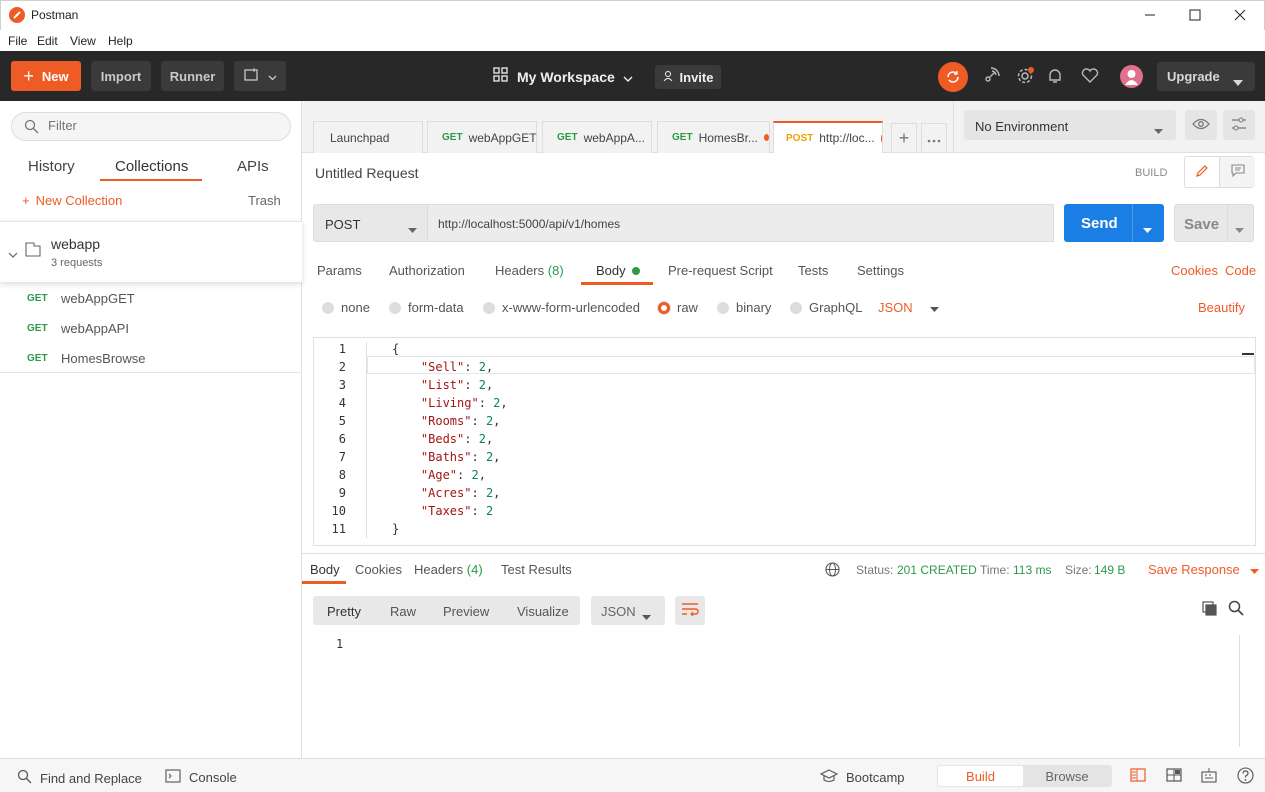 The image size is (1265, 792). I want to click on menu-view: View, so click(83, 41).